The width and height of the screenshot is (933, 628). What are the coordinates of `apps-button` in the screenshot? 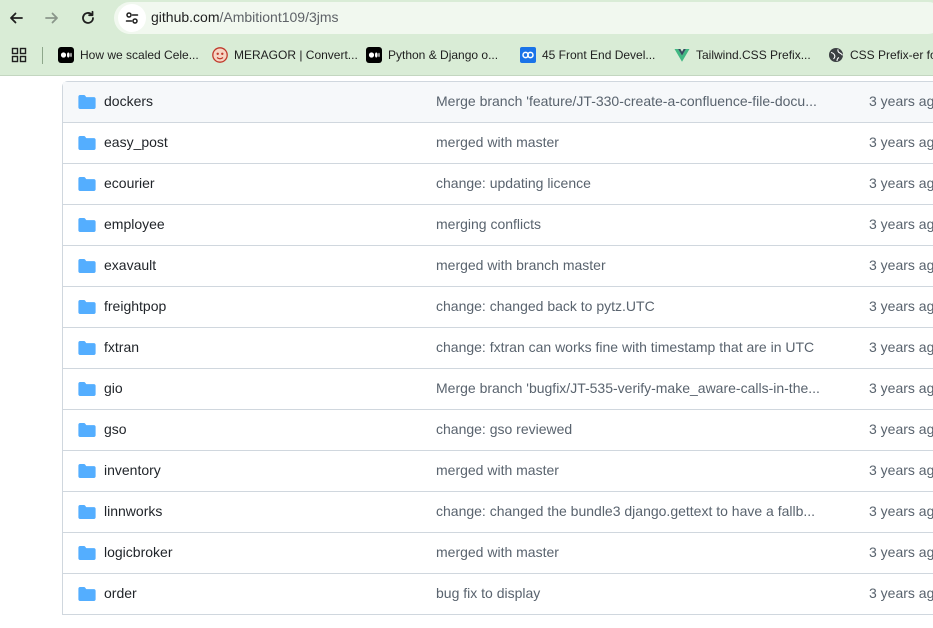 It's located at (19, 57).